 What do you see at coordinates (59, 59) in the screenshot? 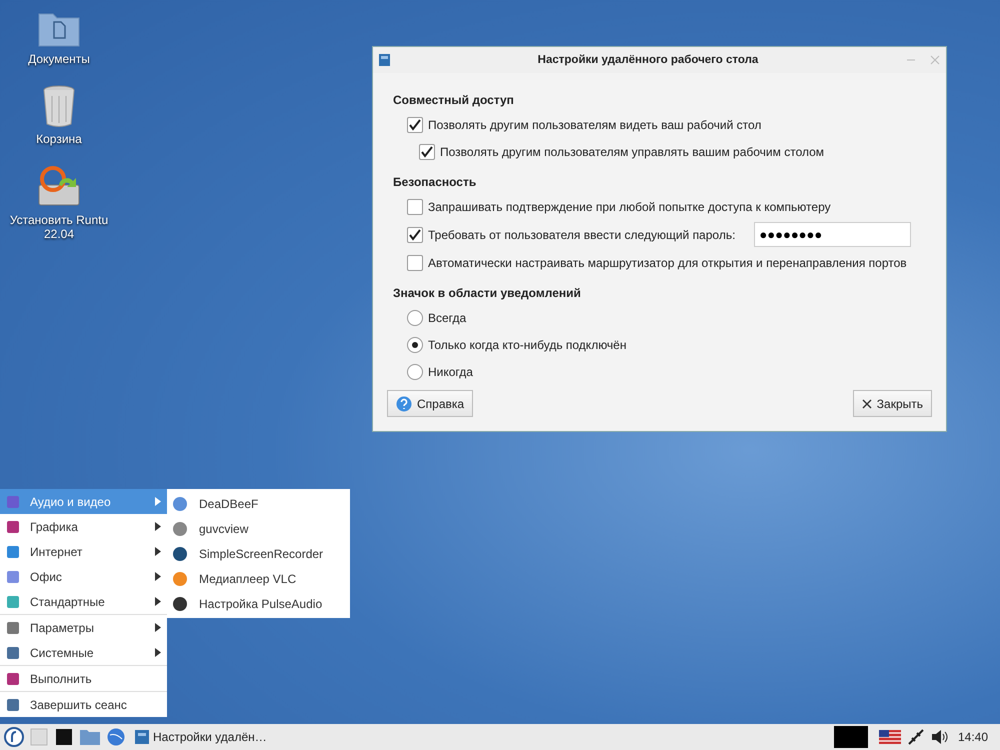
I see `desktop-icon-label: Документы` at bounding box center [59, 59].